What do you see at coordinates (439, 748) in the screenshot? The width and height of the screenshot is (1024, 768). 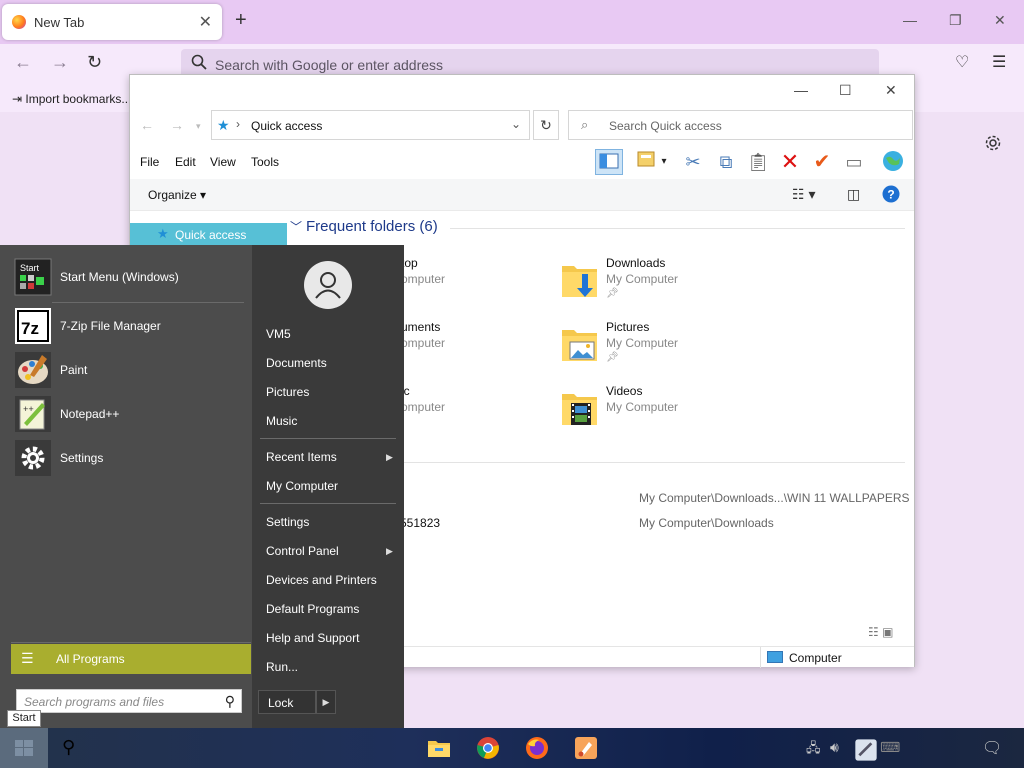 I see `file-explorer-icon` at bounding box center [439, 748].